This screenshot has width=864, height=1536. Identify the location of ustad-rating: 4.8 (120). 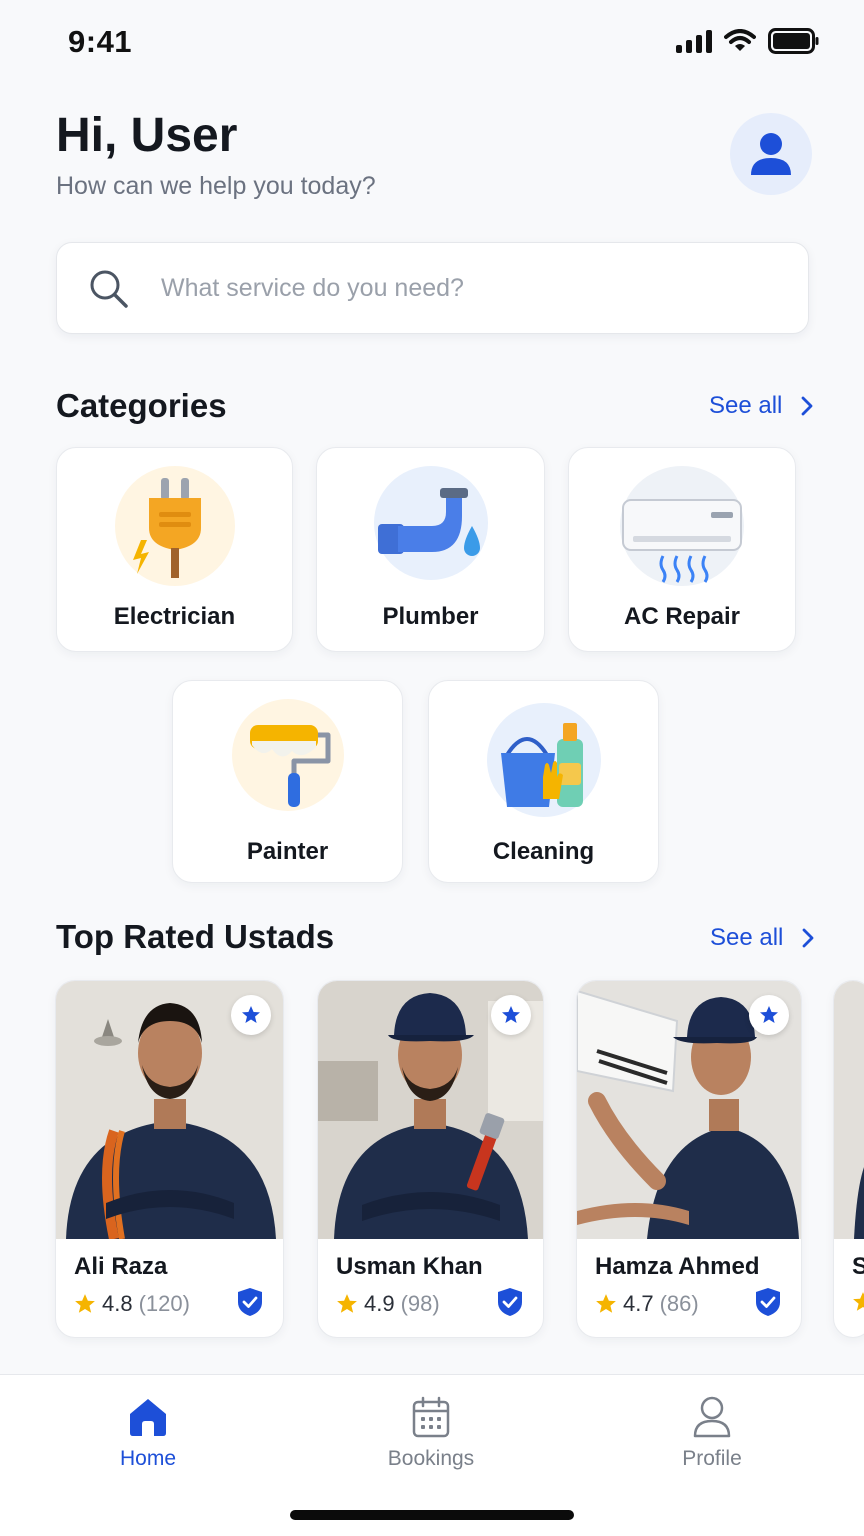
(132, 1304).